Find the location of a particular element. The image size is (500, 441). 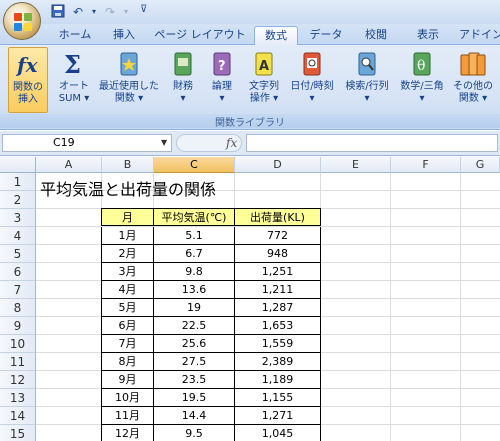

column-header-e: E is located at coordinates (356, 165).